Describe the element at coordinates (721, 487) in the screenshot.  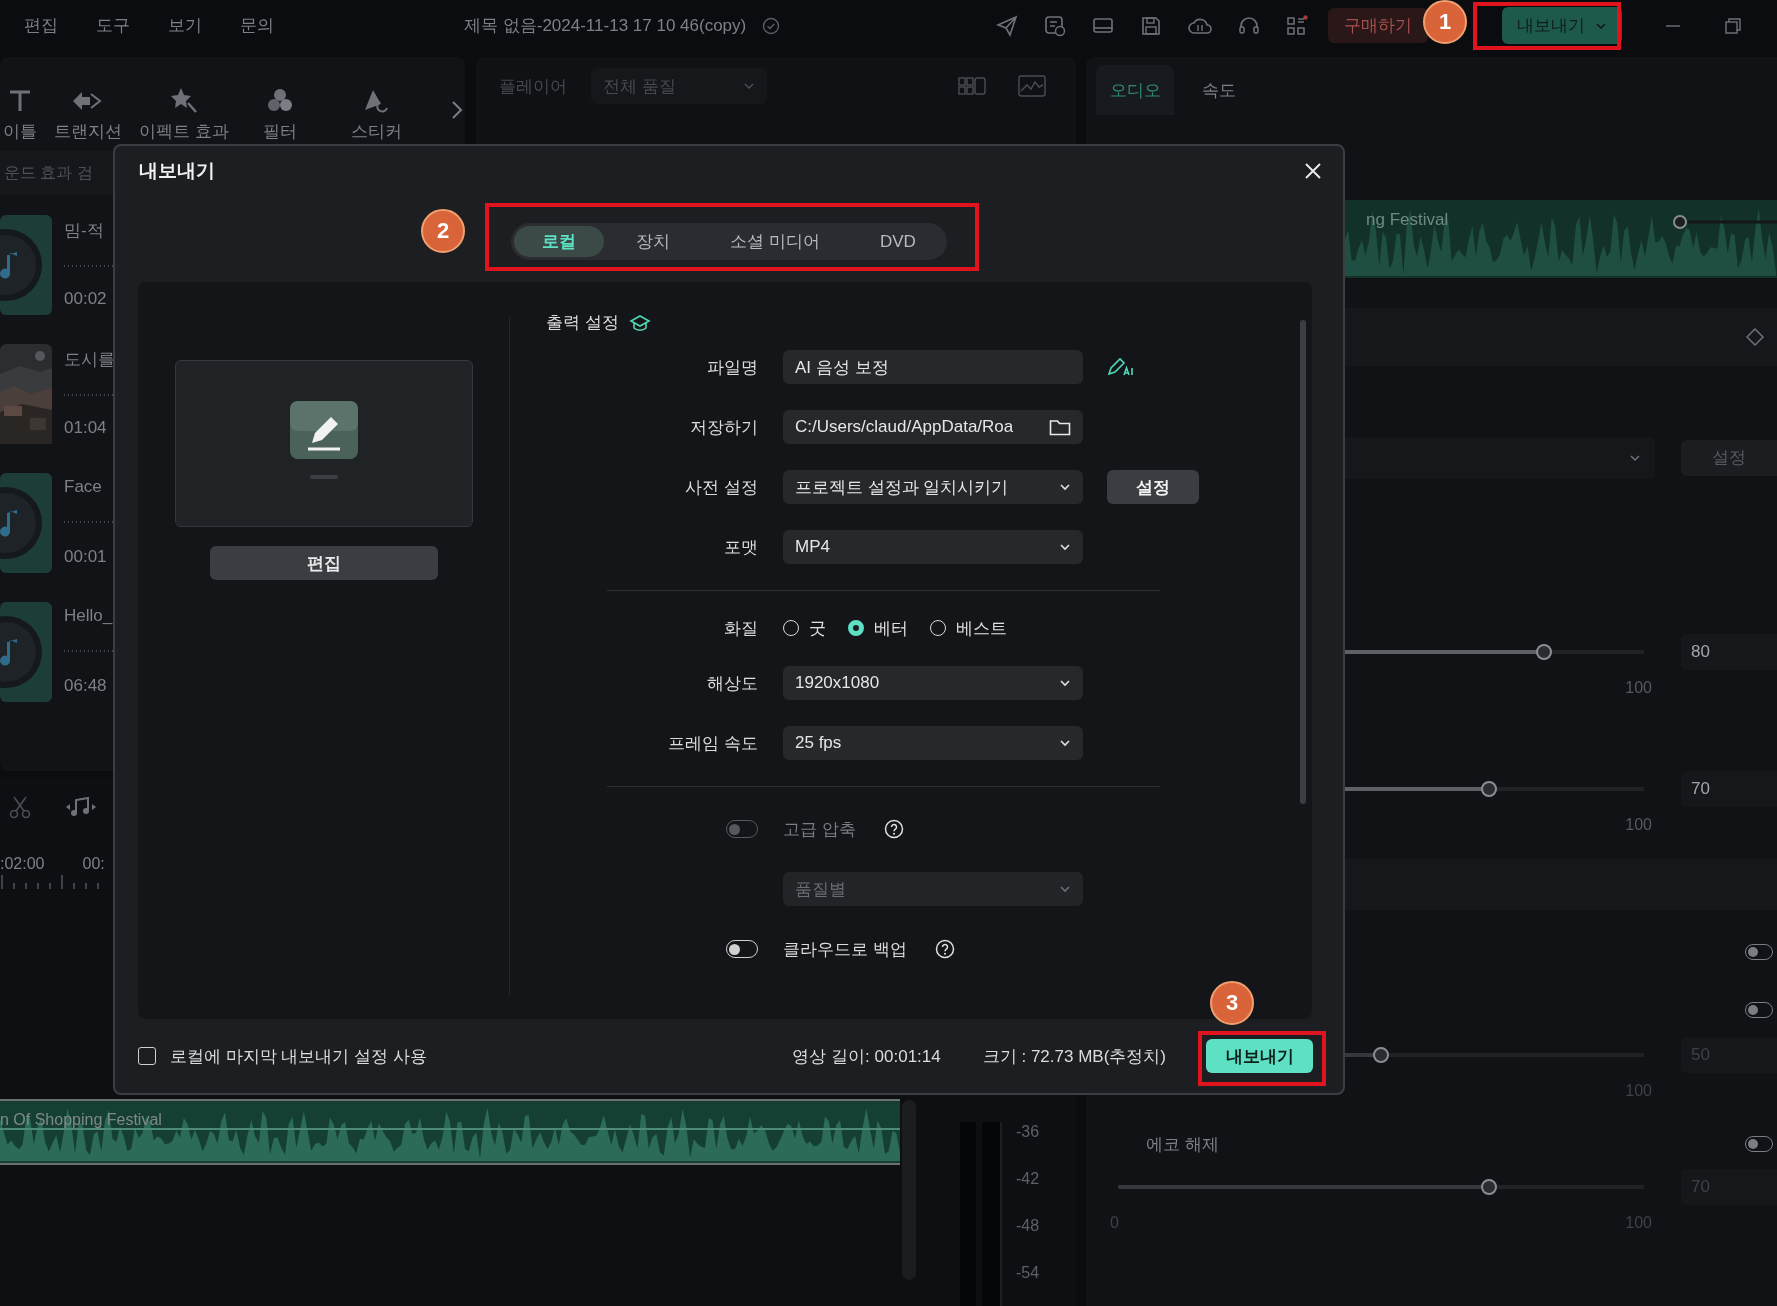
I see `field-label: 사전 설정` at that location.